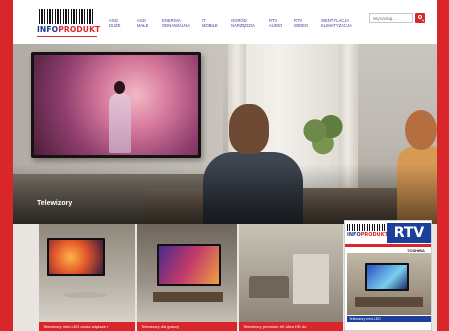  What do you see at coordinates (187, 326) in the screenshot?
I see `product-caption: Telewizory dla graczy` at bounding box center [187, 326].